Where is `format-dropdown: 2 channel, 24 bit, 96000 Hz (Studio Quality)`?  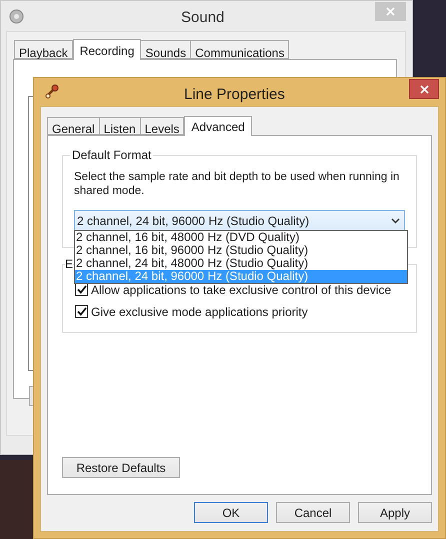
format-dropdown: 2 channel, 24 bit, 96000 Hz (Studio Quality) is located at coordinates (239, 220).